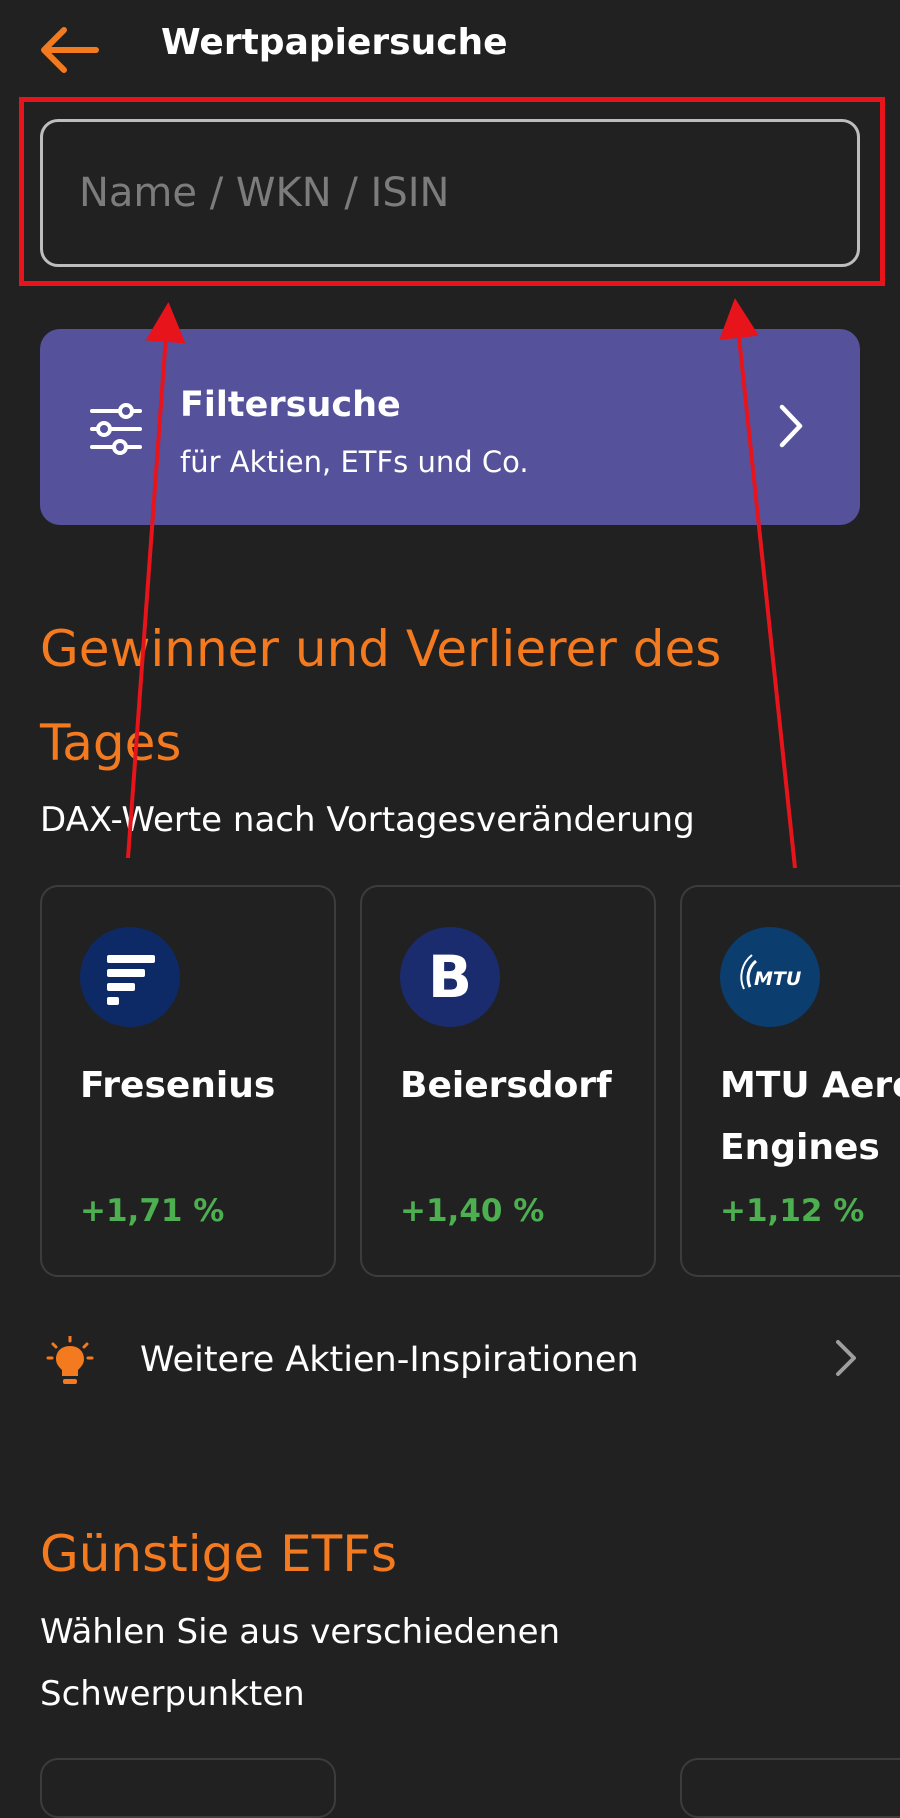 The image size is (900, 1818). I want to click on back-button, so click(69, 50).